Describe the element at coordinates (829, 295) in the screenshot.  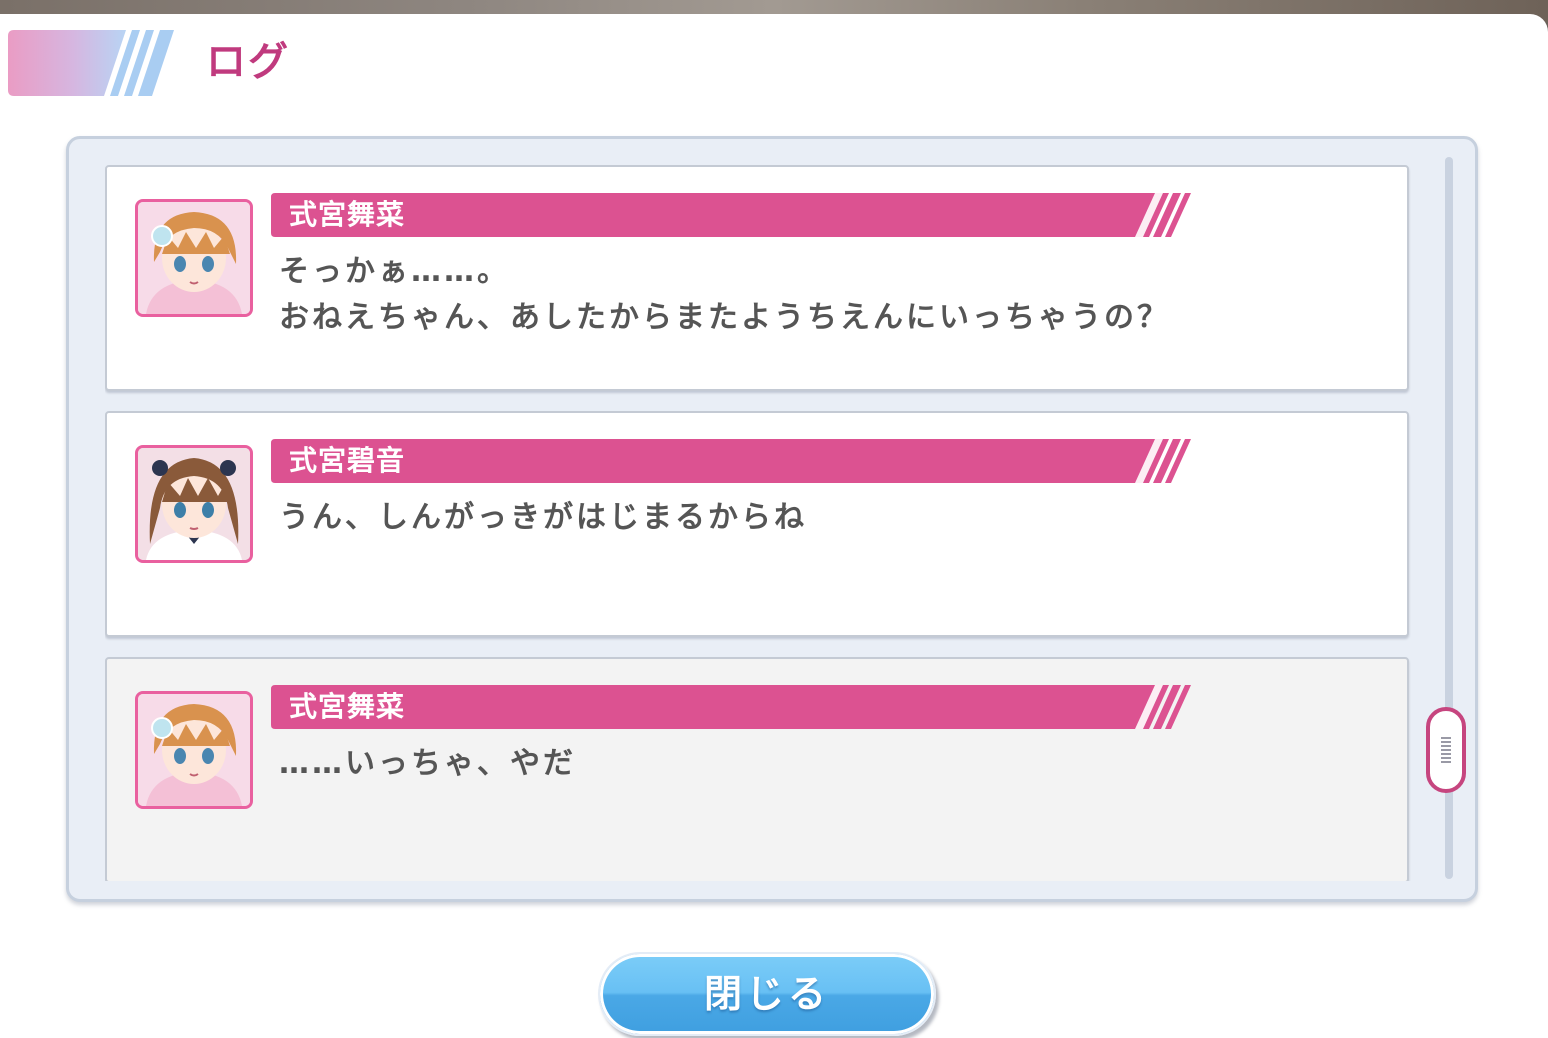
I see `message-text: そっかぁ……。 おねえちゃん、あしたからまたようちえんにいっちゃうの？` at that location.